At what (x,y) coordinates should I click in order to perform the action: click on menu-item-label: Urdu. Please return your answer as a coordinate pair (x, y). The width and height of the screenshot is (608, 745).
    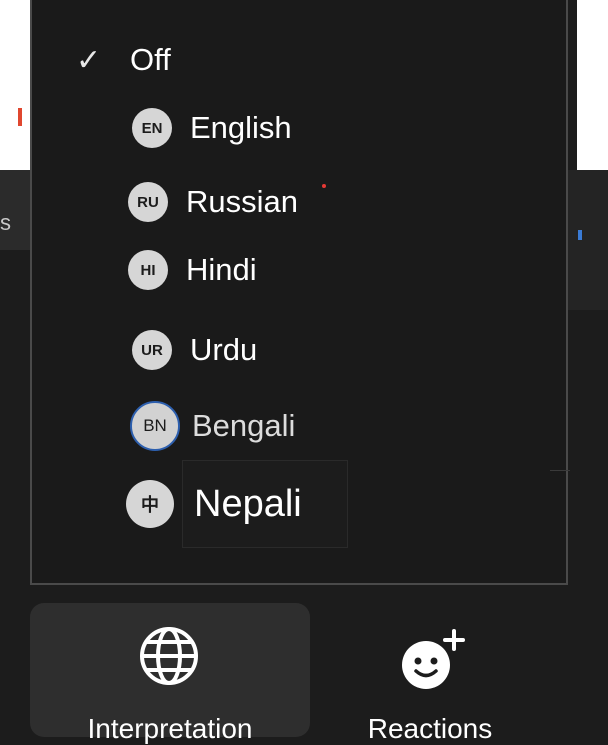
    Looking at the image, I should click on (224, 349).